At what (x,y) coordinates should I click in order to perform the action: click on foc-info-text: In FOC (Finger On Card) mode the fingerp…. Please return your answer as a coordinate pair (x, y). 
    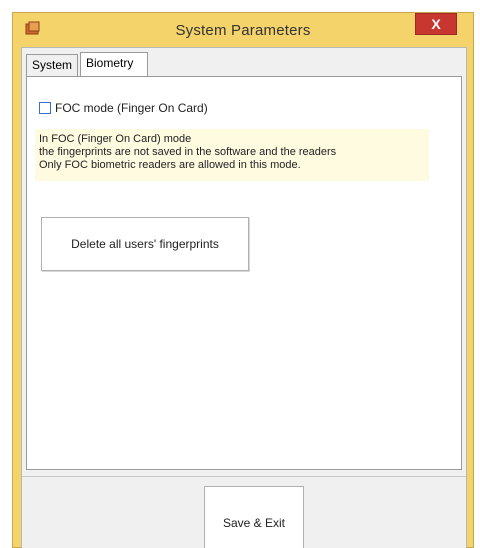
    Looking at the image, I should click on (232, 155).